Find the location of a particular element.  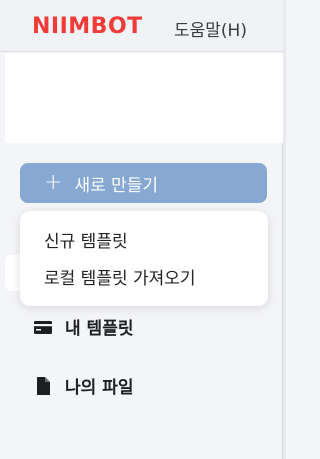

top-bar: NIIMBOT 도움말(H) is located at coordinates (141, 26).